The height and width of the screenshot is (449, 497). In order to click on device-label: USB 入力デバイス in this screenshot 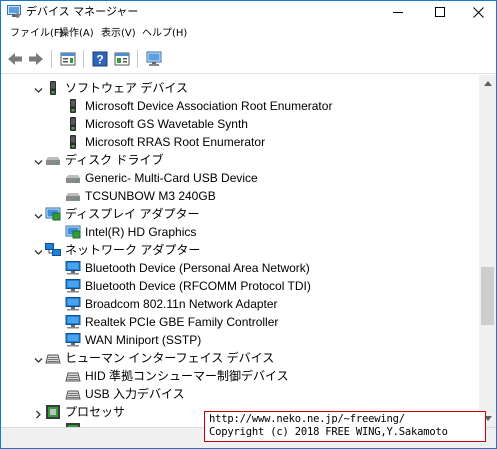, I will do `click(135, 394)`.